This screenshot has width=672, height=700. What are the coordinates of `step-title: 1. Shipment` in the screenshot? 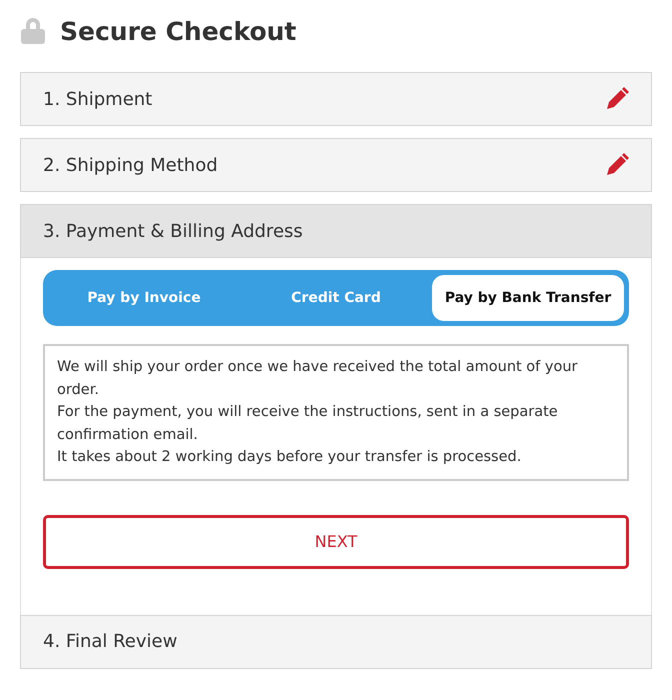 It's located at (97, 99).